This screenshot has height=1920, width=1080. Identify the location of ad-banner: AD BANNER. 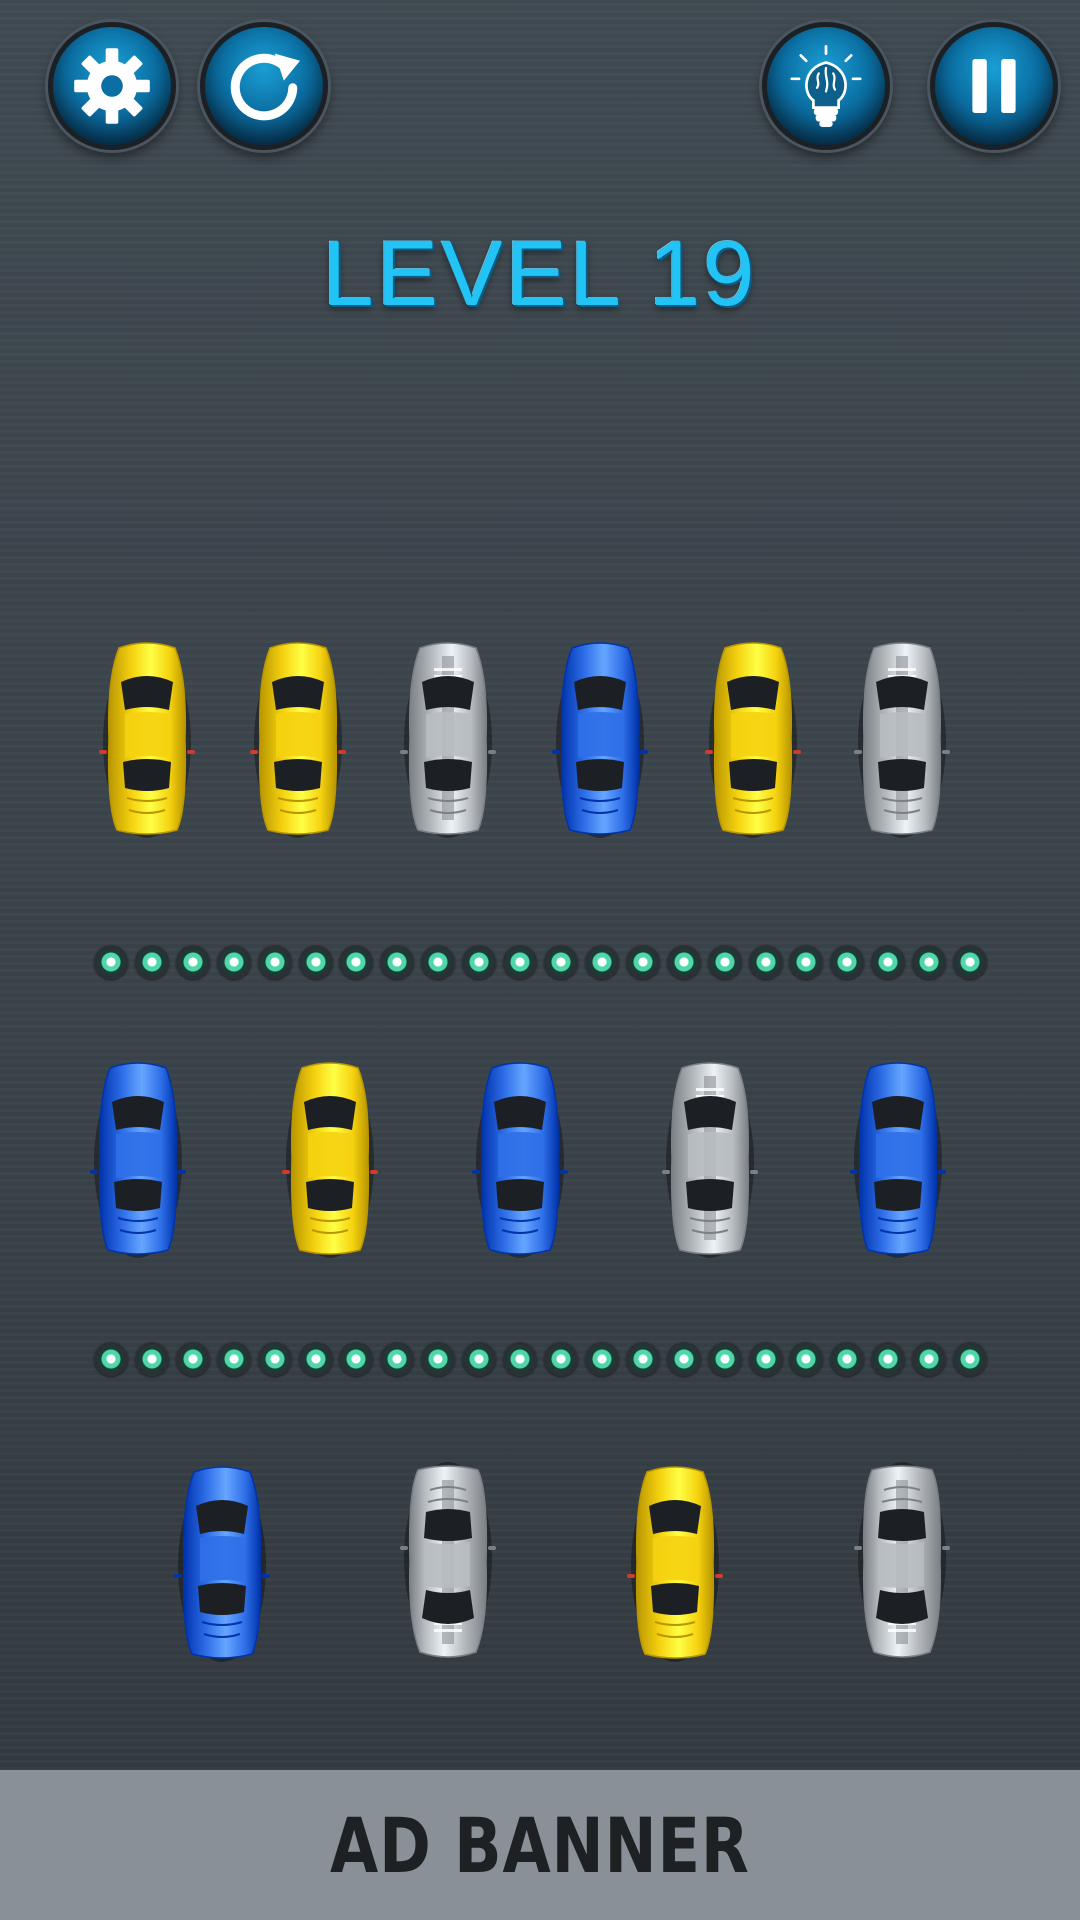
(540, 1845).